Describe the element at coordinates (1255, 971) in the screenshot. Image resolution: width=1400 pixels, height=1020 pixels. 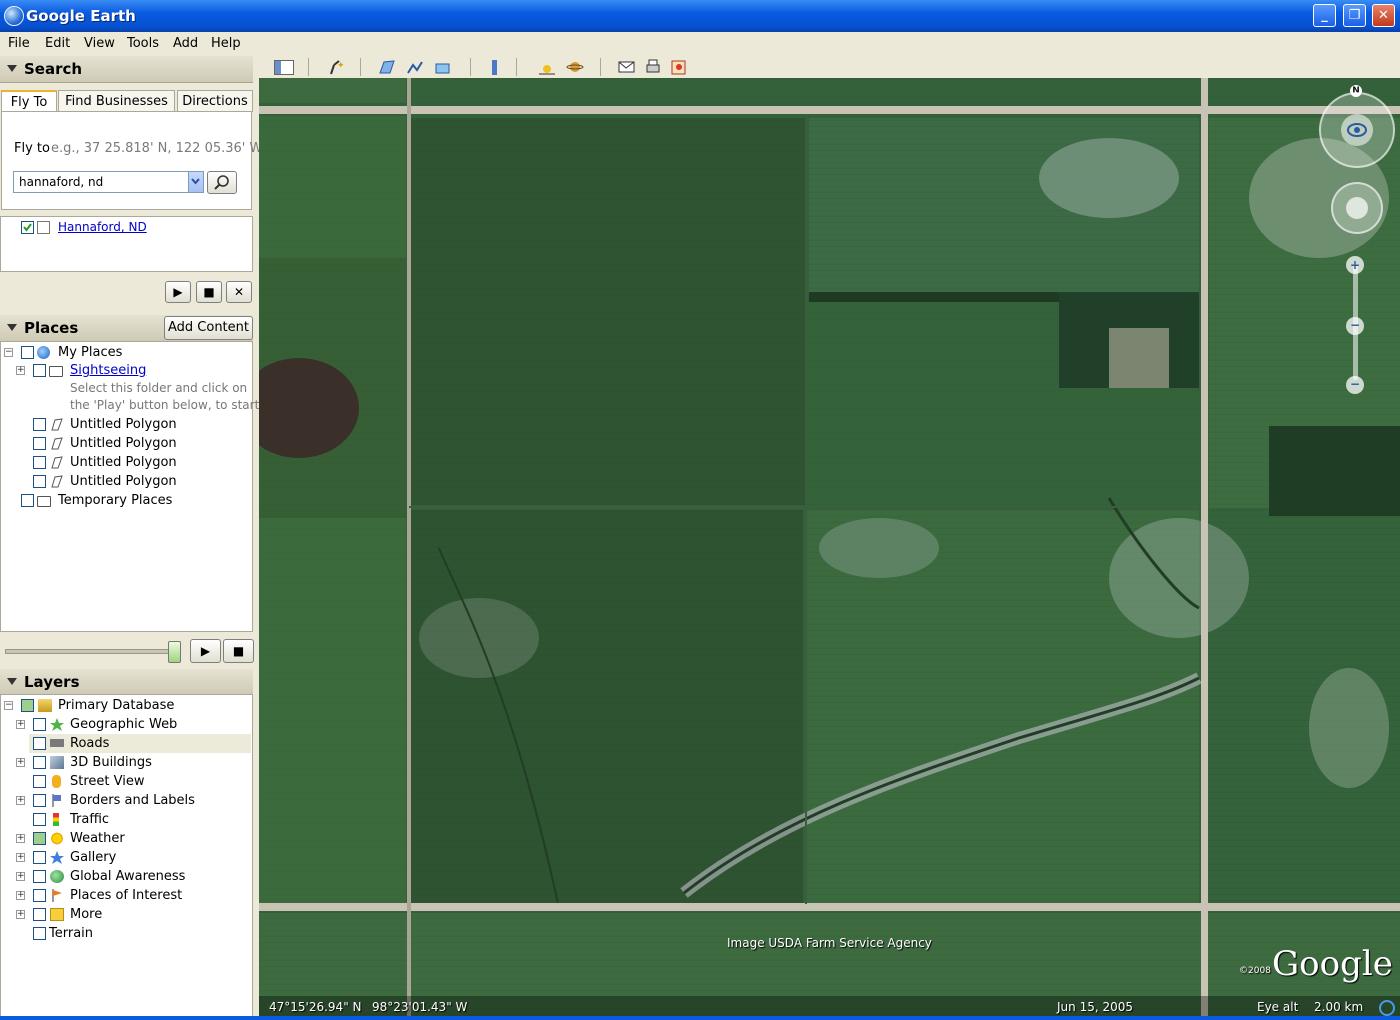
I see `copyright-text: ©2008` at that location.